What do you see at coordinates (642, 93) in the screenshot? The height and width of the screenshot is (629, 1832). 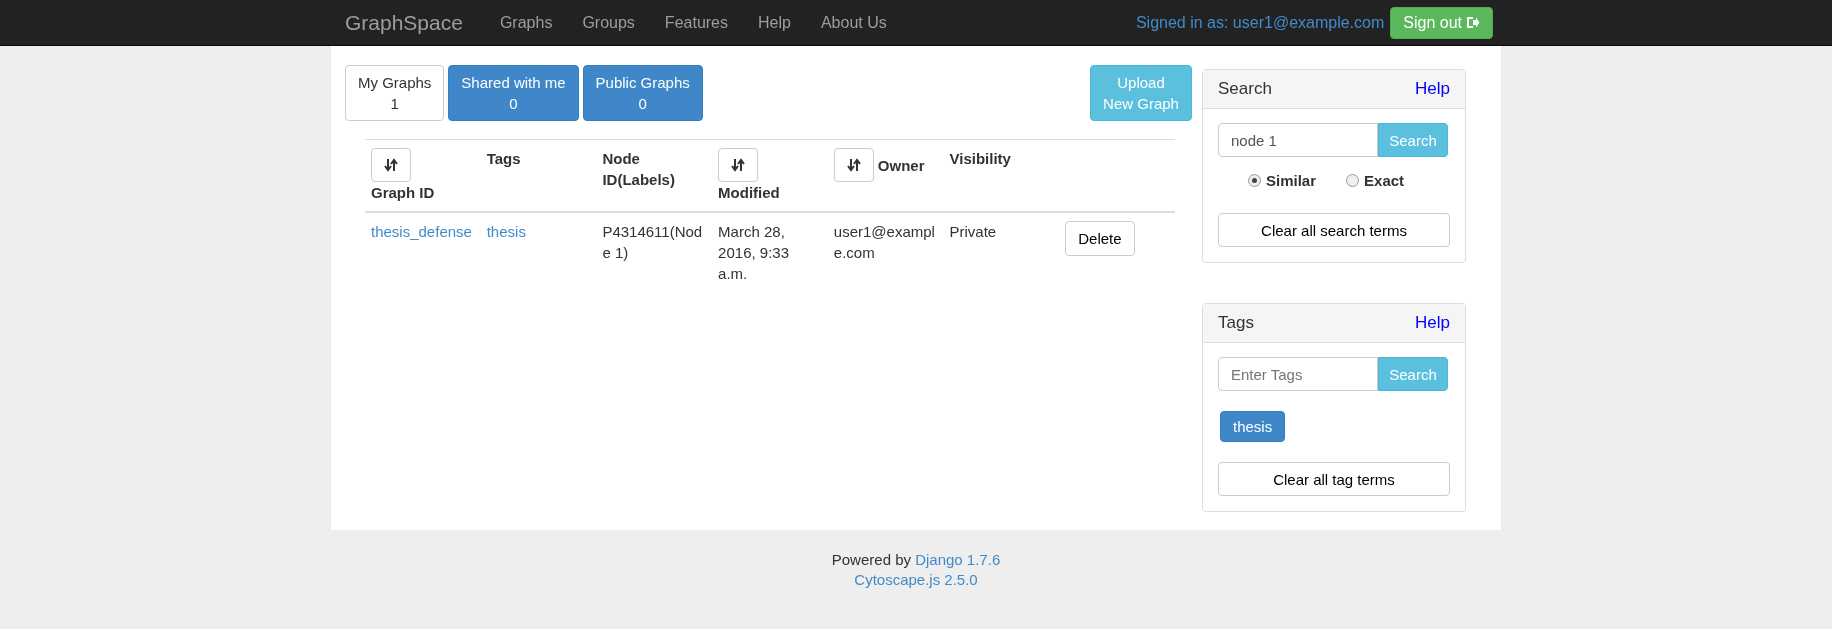 I see `graph-tab: Public Graphs 0` at bounding box center [642, 93].